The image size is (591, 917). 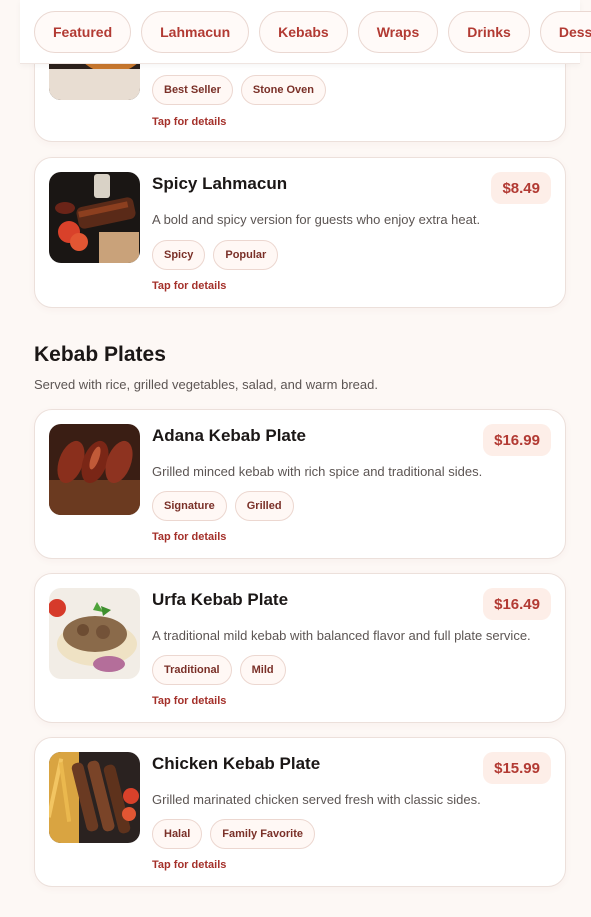 I want to click on chicken-kebab-photo, so click(x=94, y=797).